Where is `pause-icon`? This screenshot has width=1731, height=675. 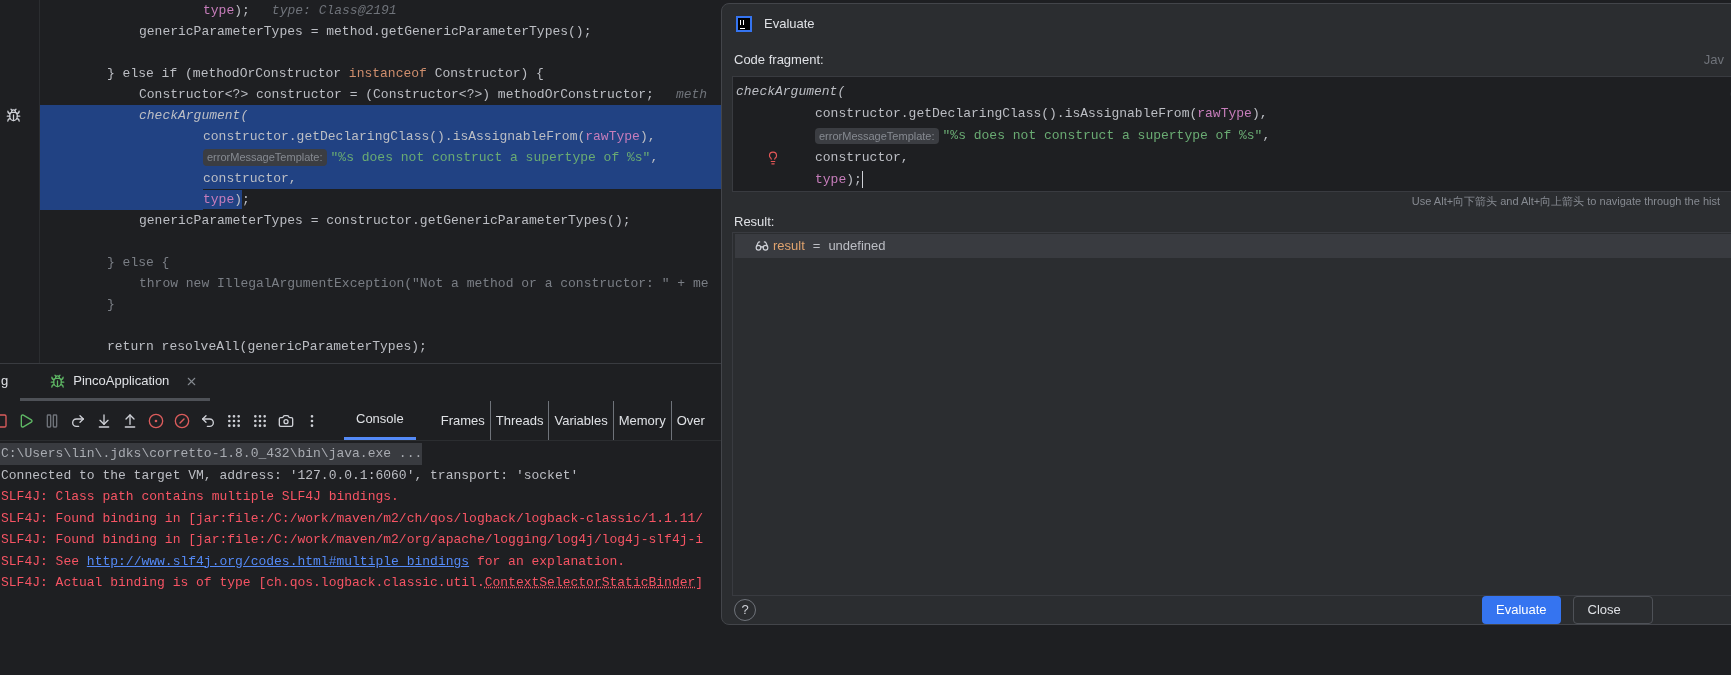
pause-icon is located at coordinates (52, 420).